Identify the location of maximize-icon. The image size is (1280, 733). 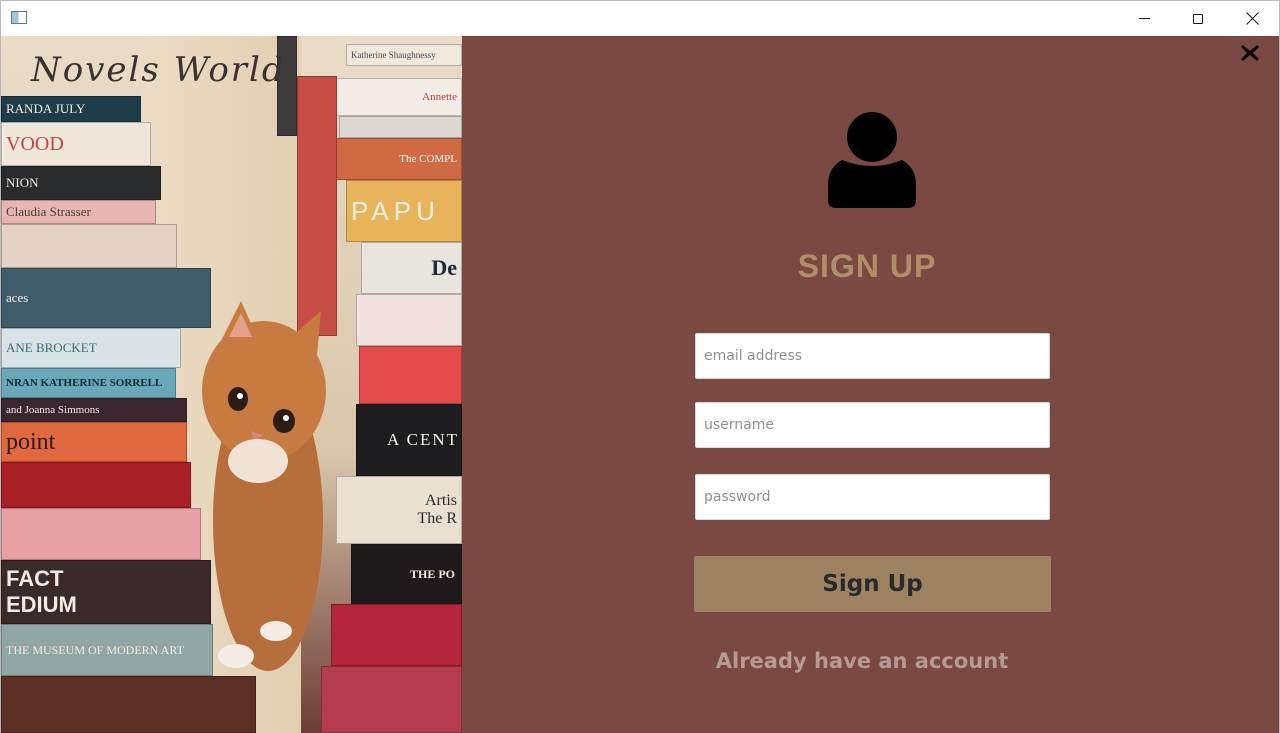
(1198, 18).